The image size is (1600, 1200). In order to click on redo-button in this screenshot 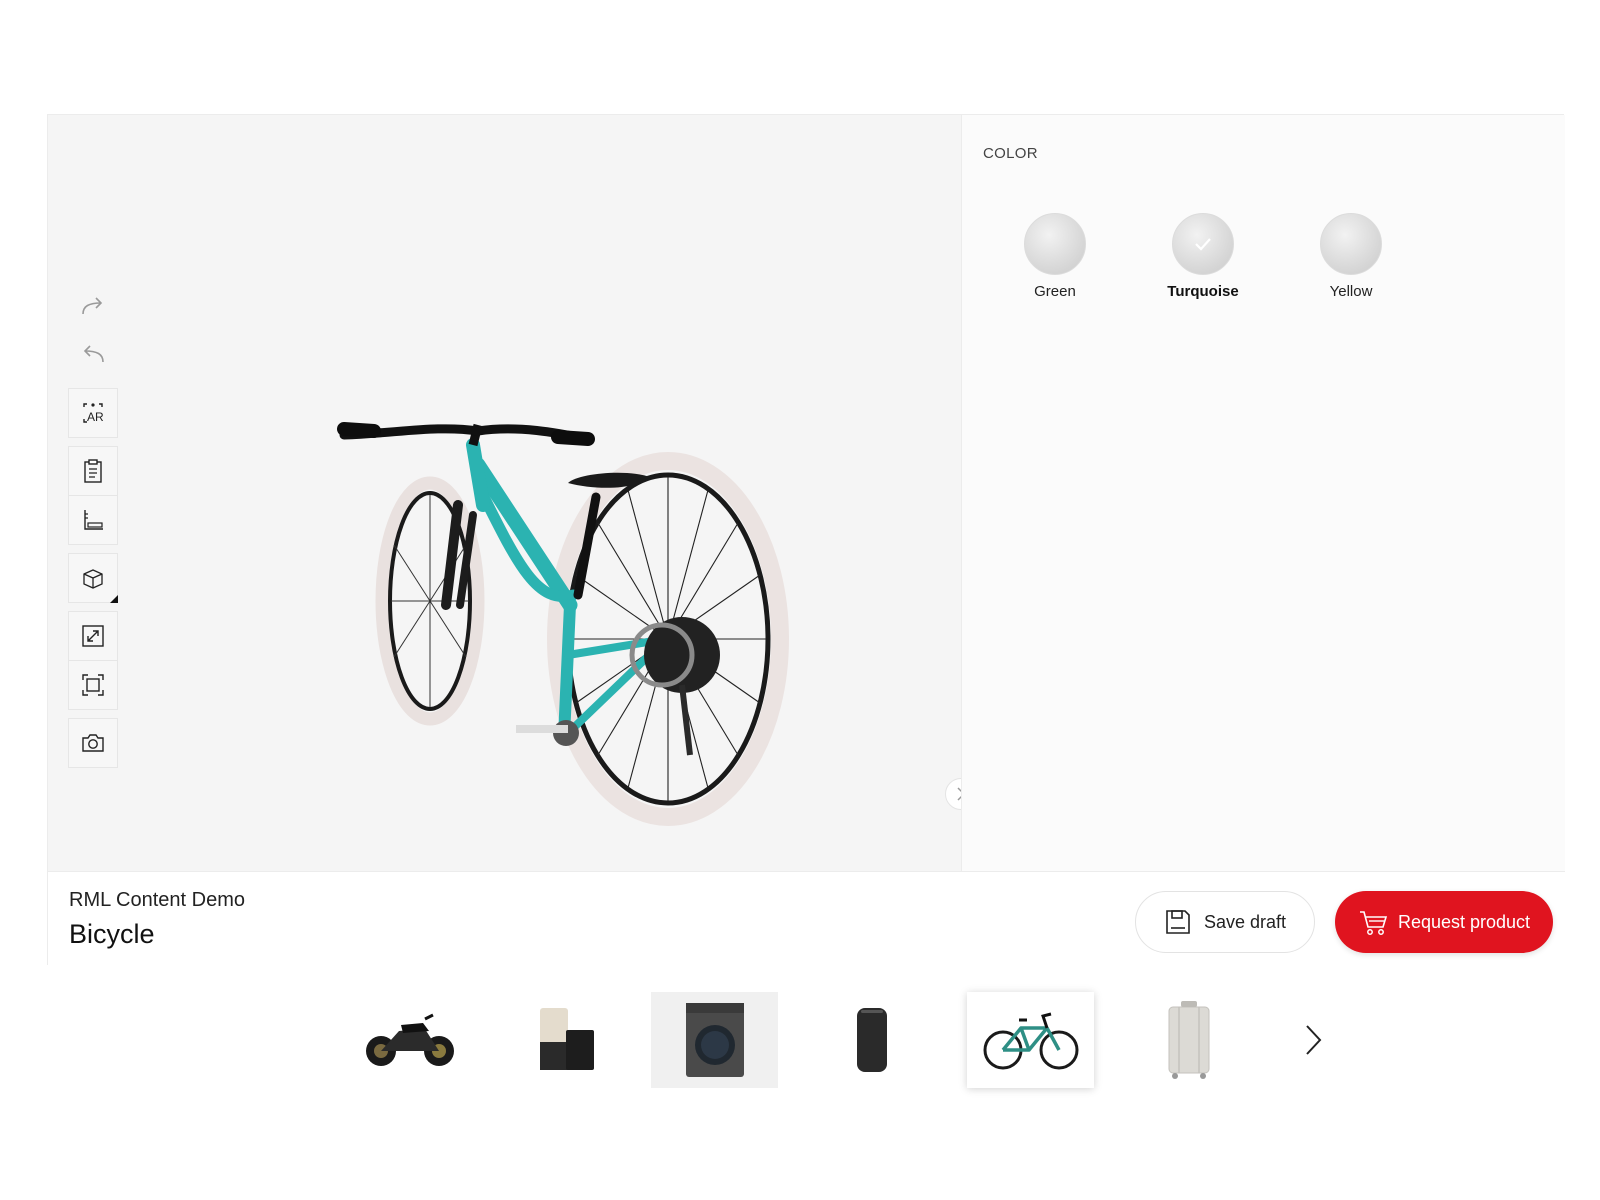, I will do `click(93, 307)`.